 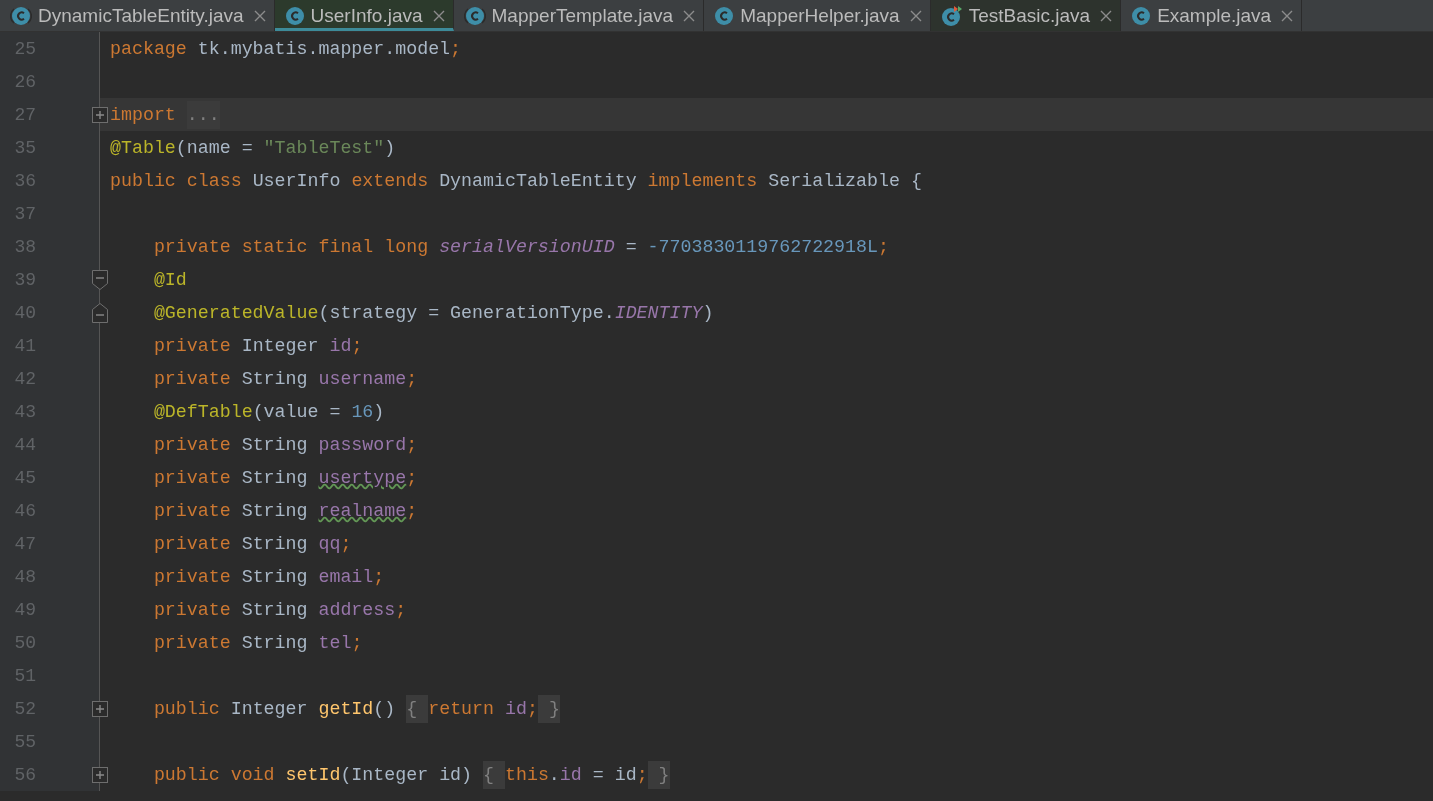 What do you see at coordinates (579, 15) in the screenshot?
I see `editor-tab: MapperTemplate.java` at bounding box center [579, 15].